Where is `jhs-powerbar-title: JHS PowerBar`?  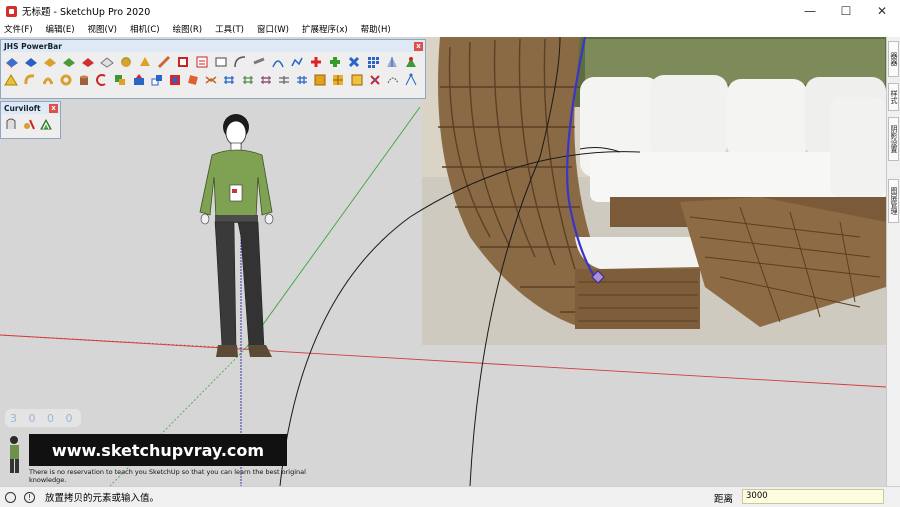
jhs-powerbar-title: JHS PowerBar is located at coordinates (33, 46).